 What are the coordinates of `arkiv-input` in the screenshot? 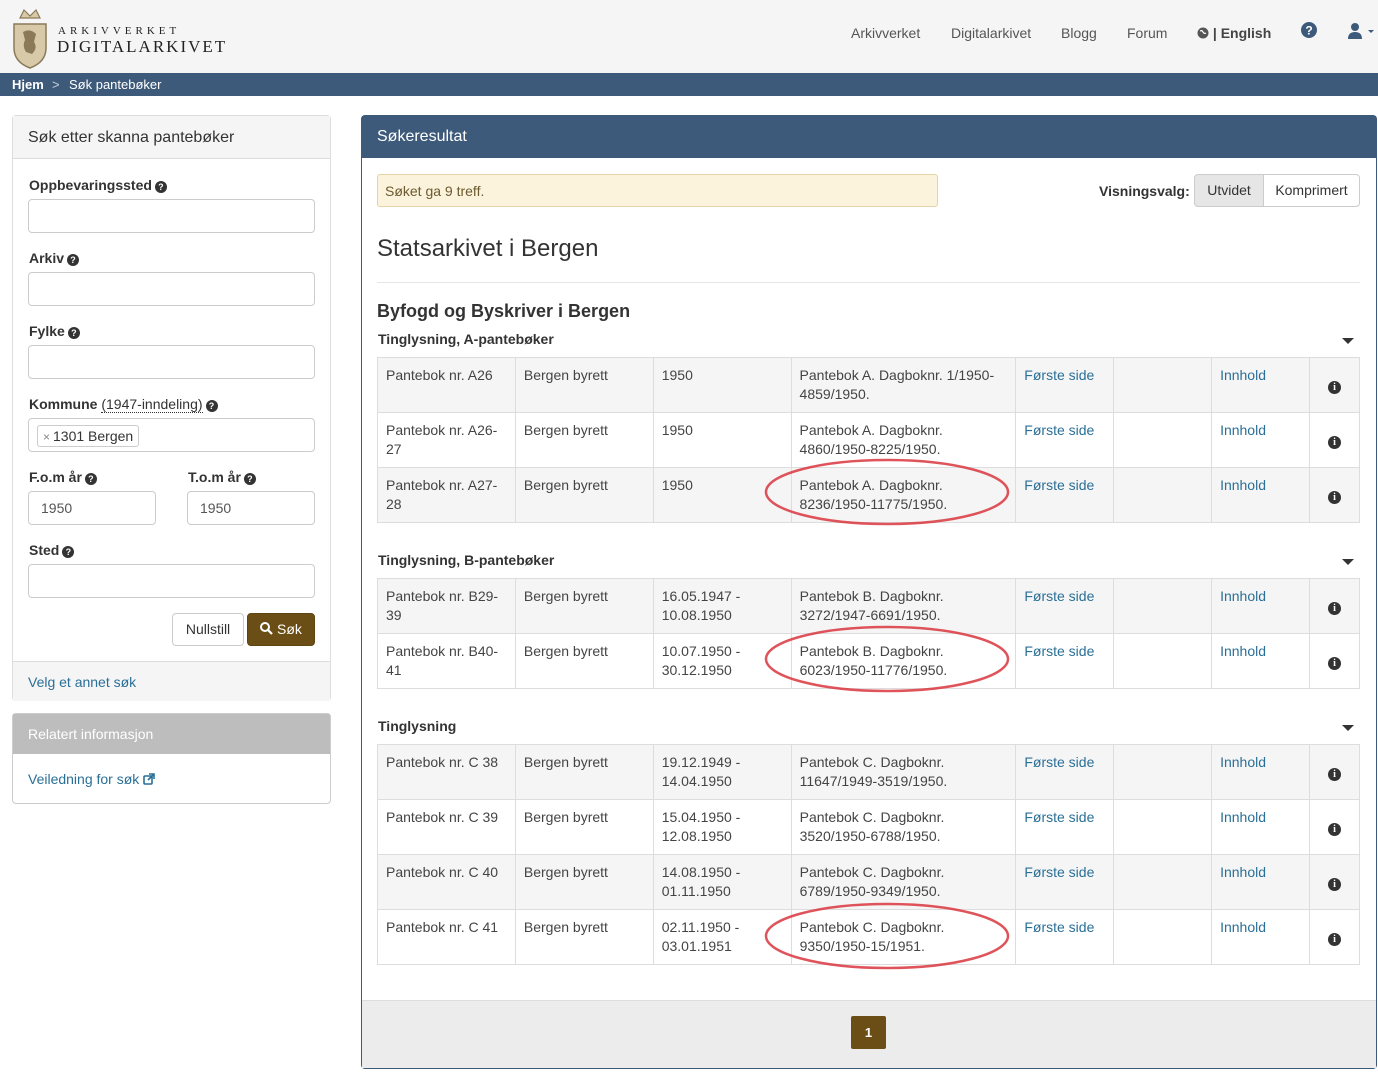 It's located at (171, 289).